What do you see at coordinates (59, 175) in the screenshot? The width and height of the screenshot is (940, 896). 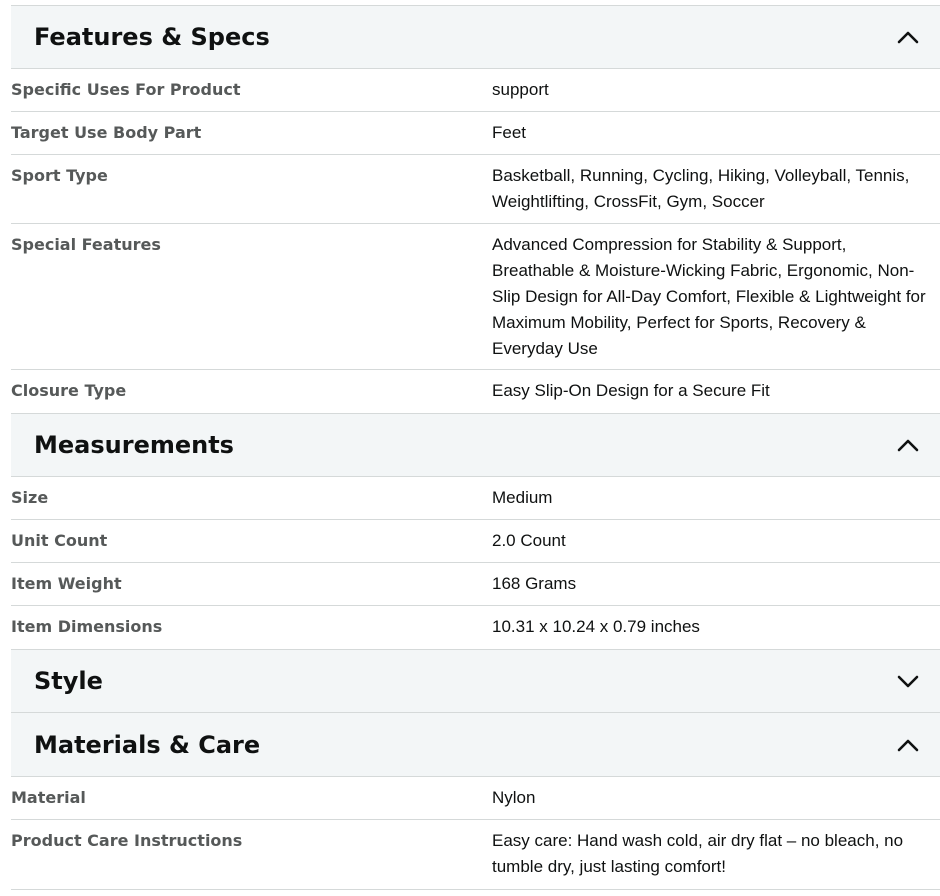 I see `row-label: Sport Type` at bounding box center [59, 175].